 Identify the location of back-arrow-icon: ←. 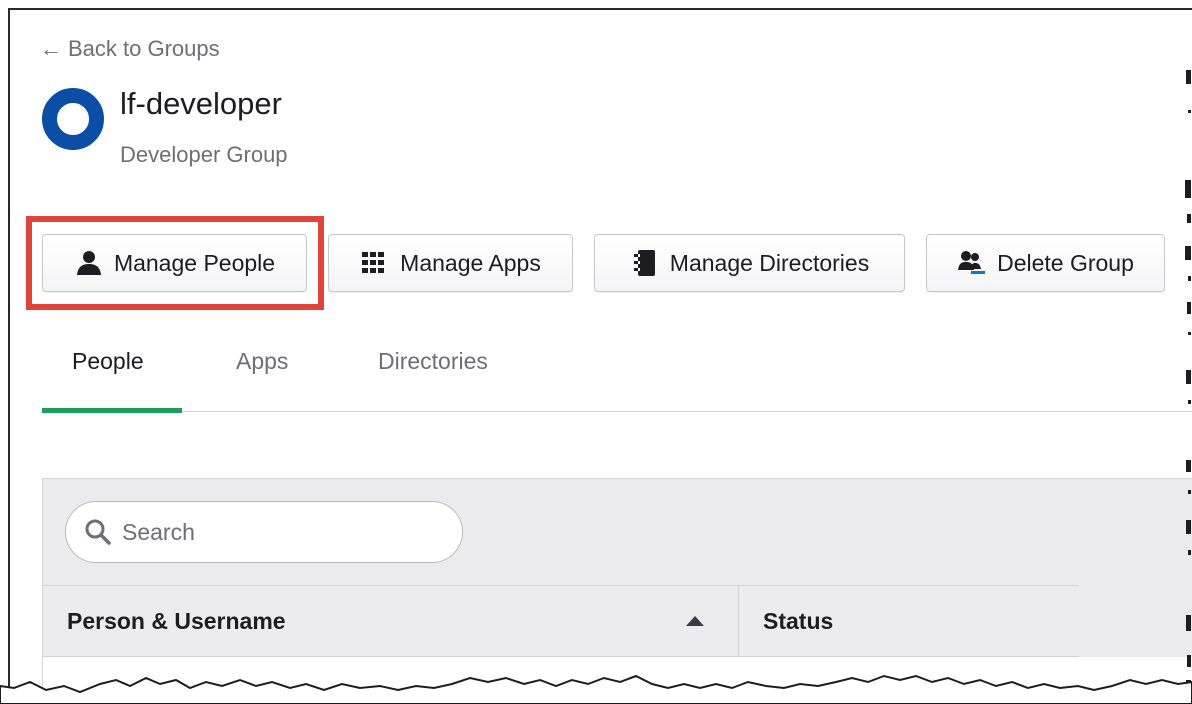
(51, 48).